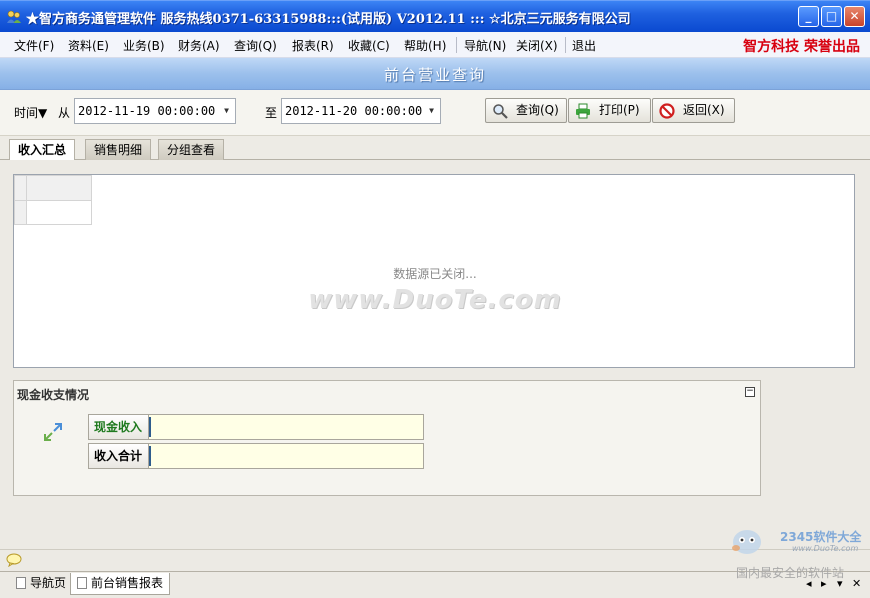  What do you see at coordinates (64, 113) in the screenshot?
I see `from-label: 从` at bounding box center [64, 113].